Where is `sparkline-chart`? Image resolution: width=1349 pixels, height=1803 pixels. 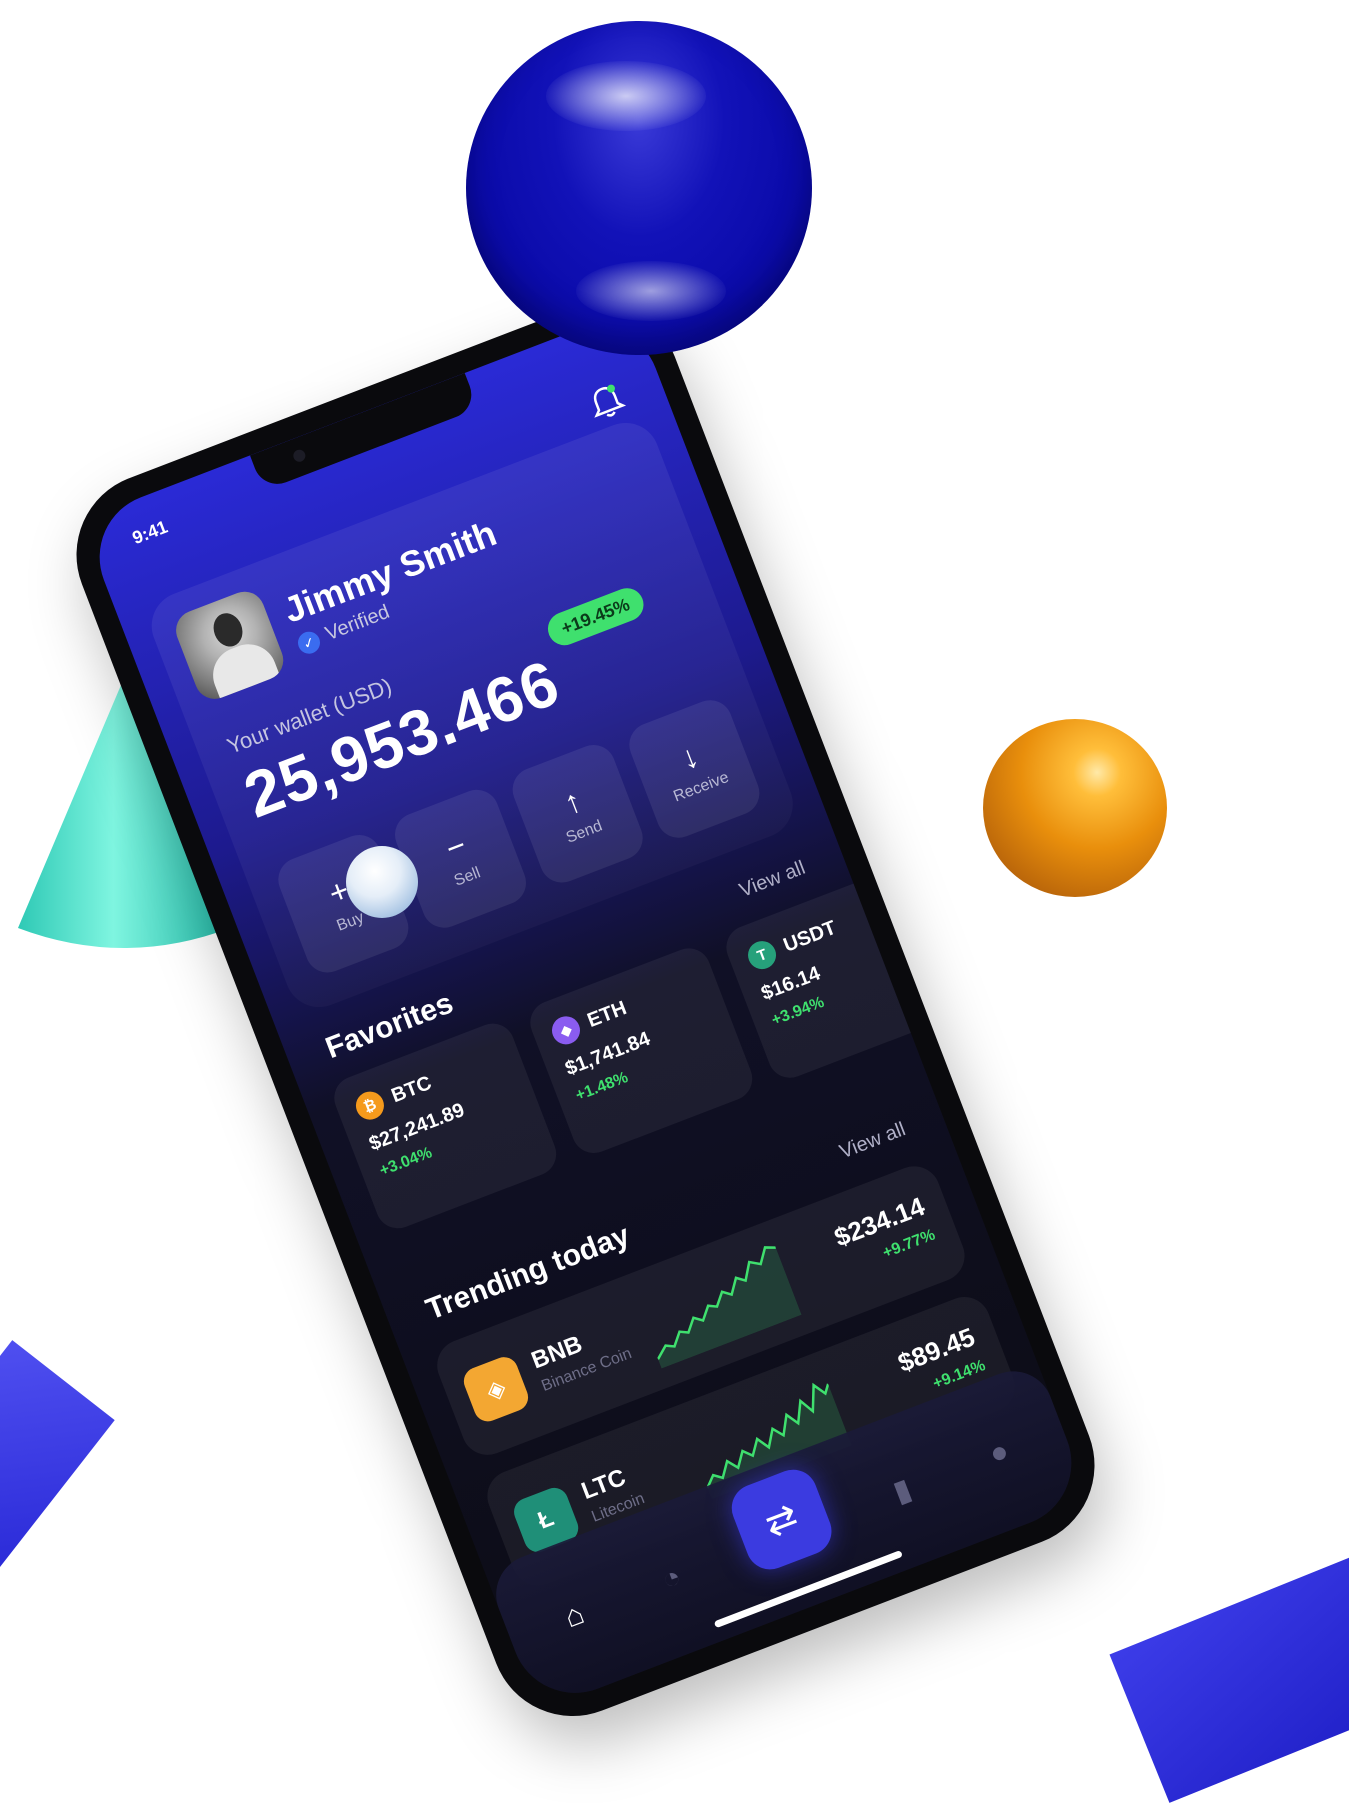
sparkline-chart is located at coordinates (729, 1307).